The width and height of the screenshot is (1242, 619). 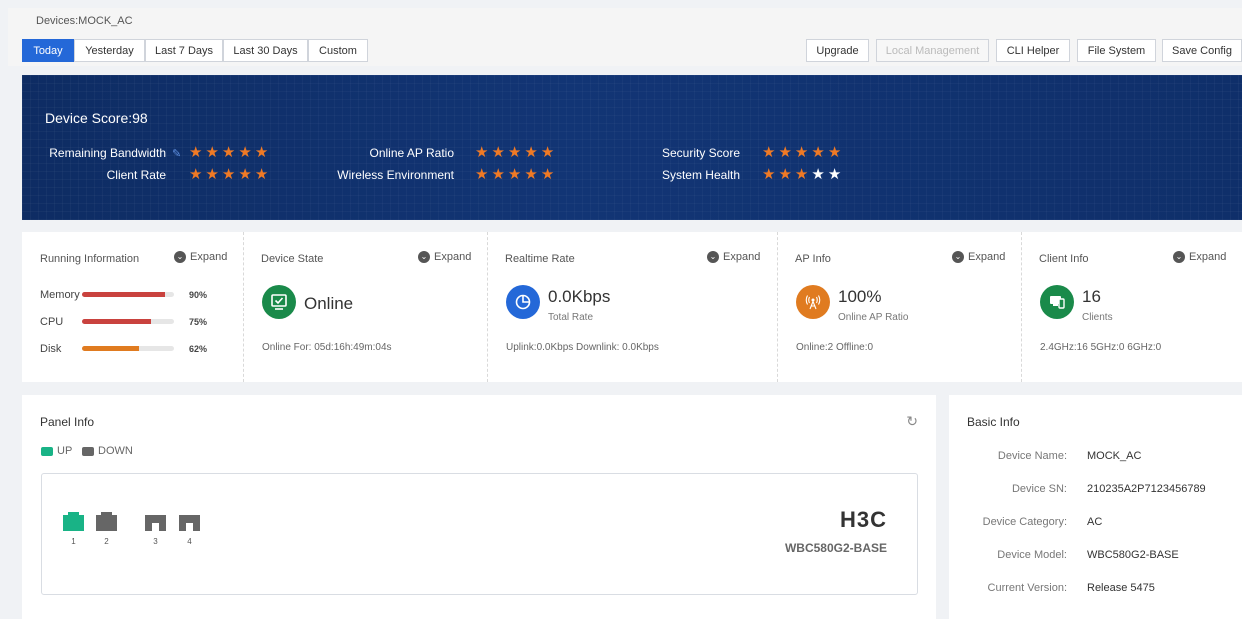 I want to click on tab-last-7-days: Last 7 Days, so click(x=184, y=50).